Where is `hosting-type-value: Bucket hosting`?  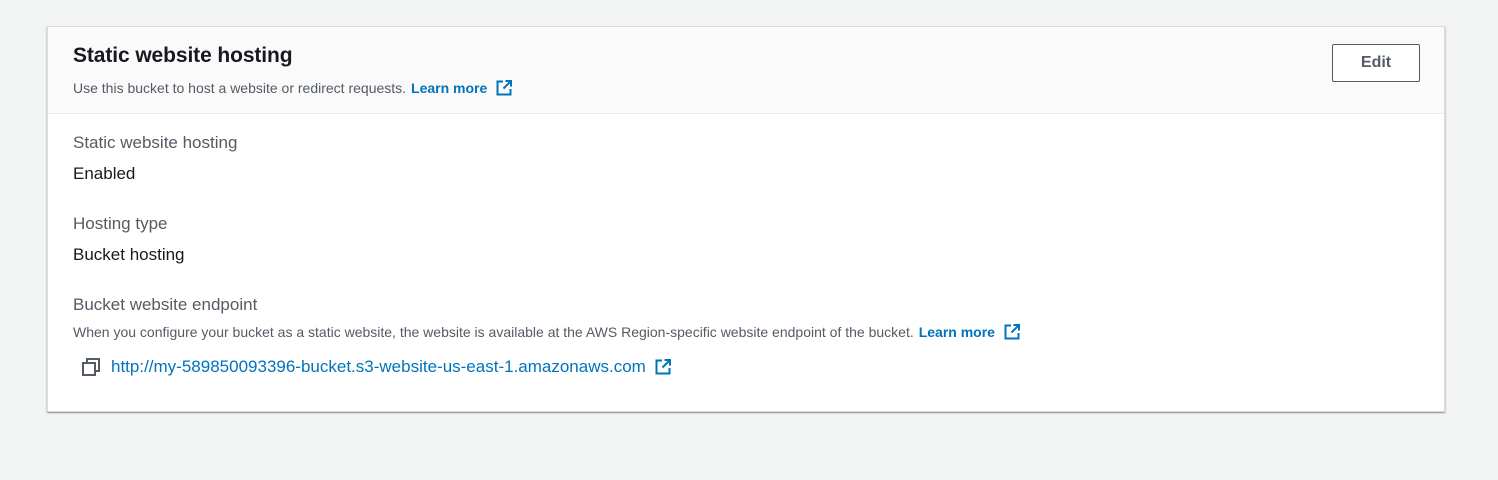
hosting-type-value: Bucket hosting is located at coordinates (129, 254).